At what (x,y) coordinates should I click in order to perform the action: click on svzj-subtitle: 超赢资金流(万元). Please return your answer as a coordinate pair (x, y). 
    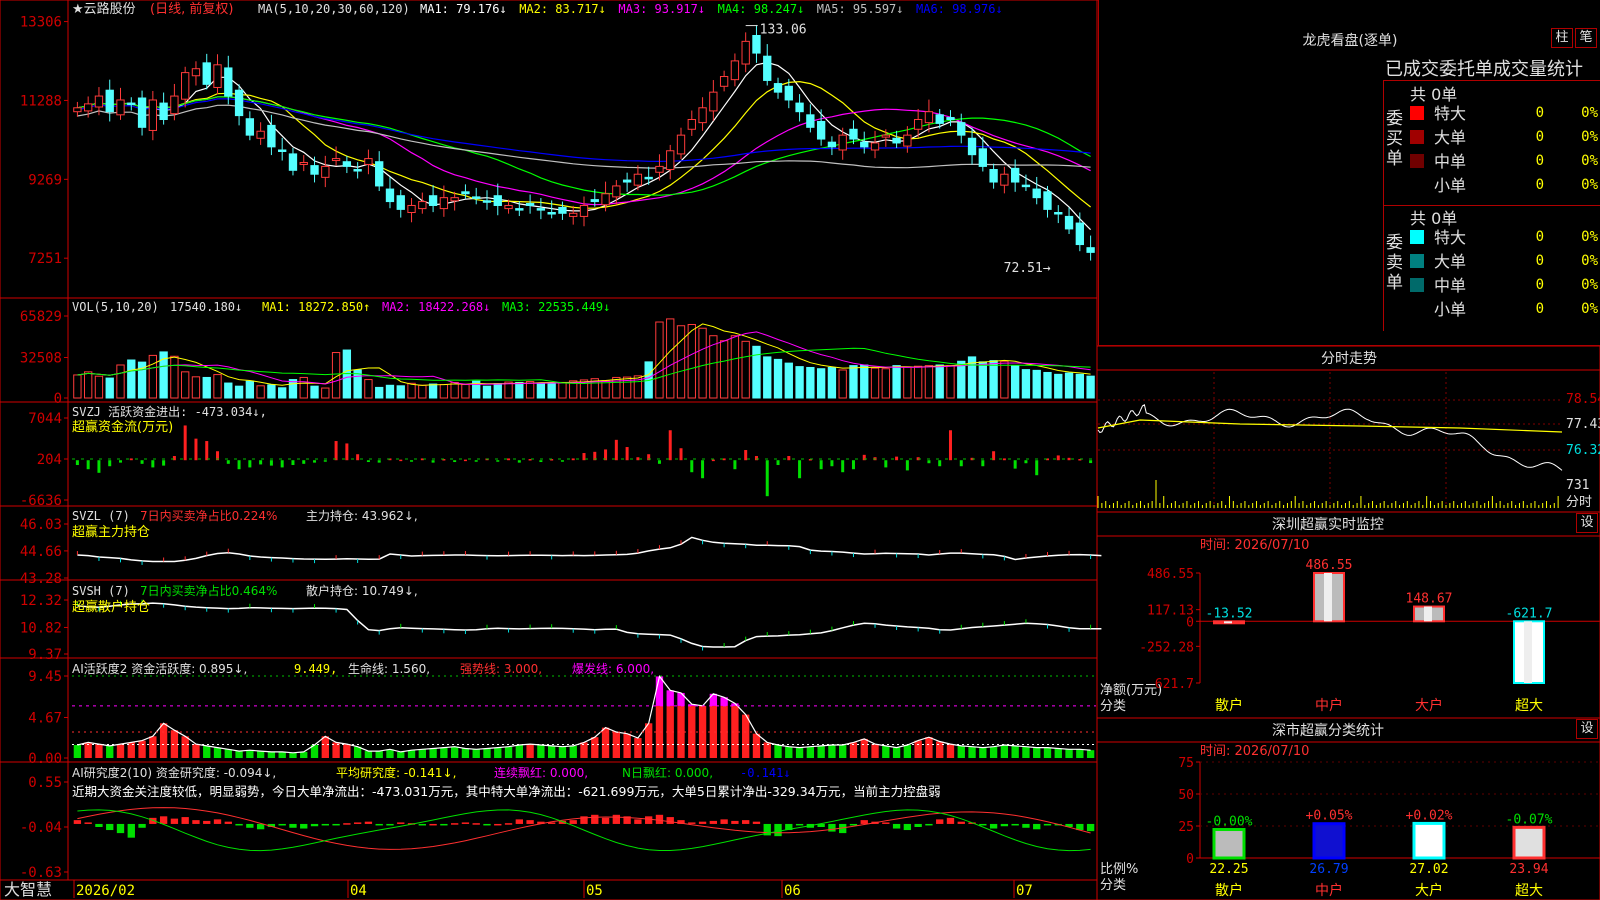
    Looking at the image, I should click on (122, 427).